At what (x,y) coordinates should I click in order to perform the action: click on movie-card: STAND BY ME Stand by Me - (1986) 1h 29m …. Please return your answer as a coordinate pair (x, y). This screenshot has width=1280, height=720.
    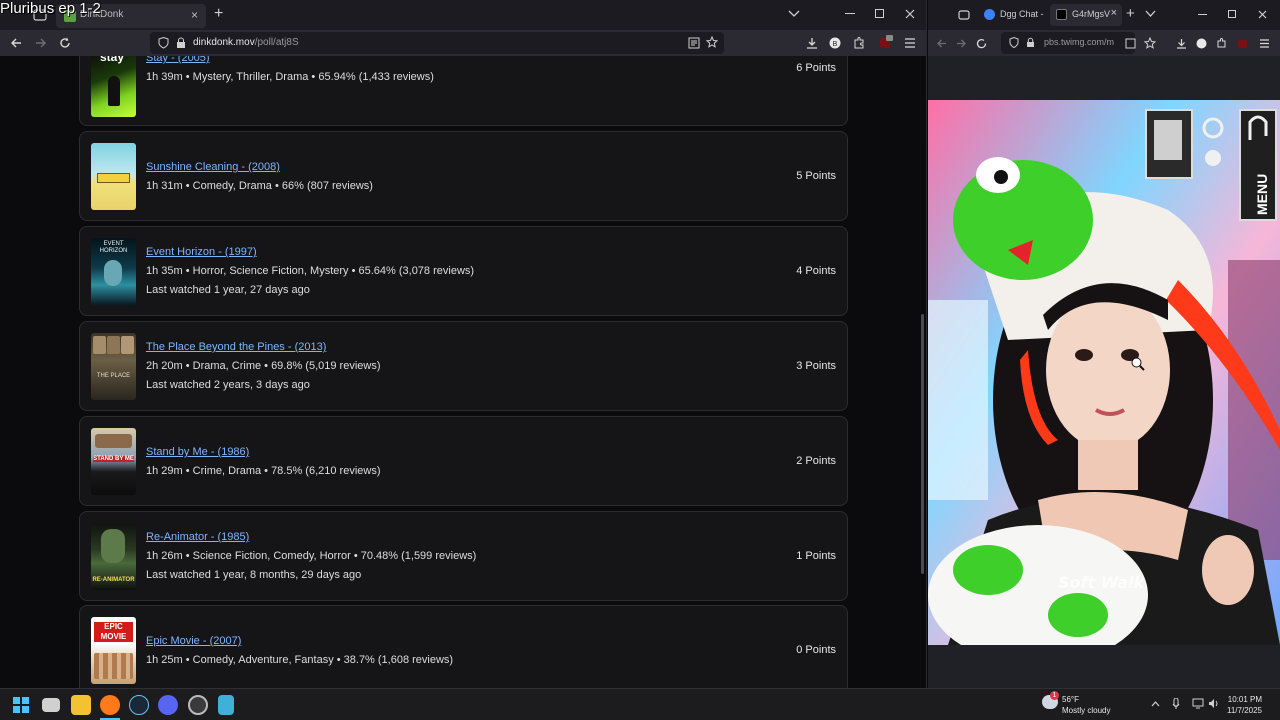
    Looking at the image, I should click on (463, 461).